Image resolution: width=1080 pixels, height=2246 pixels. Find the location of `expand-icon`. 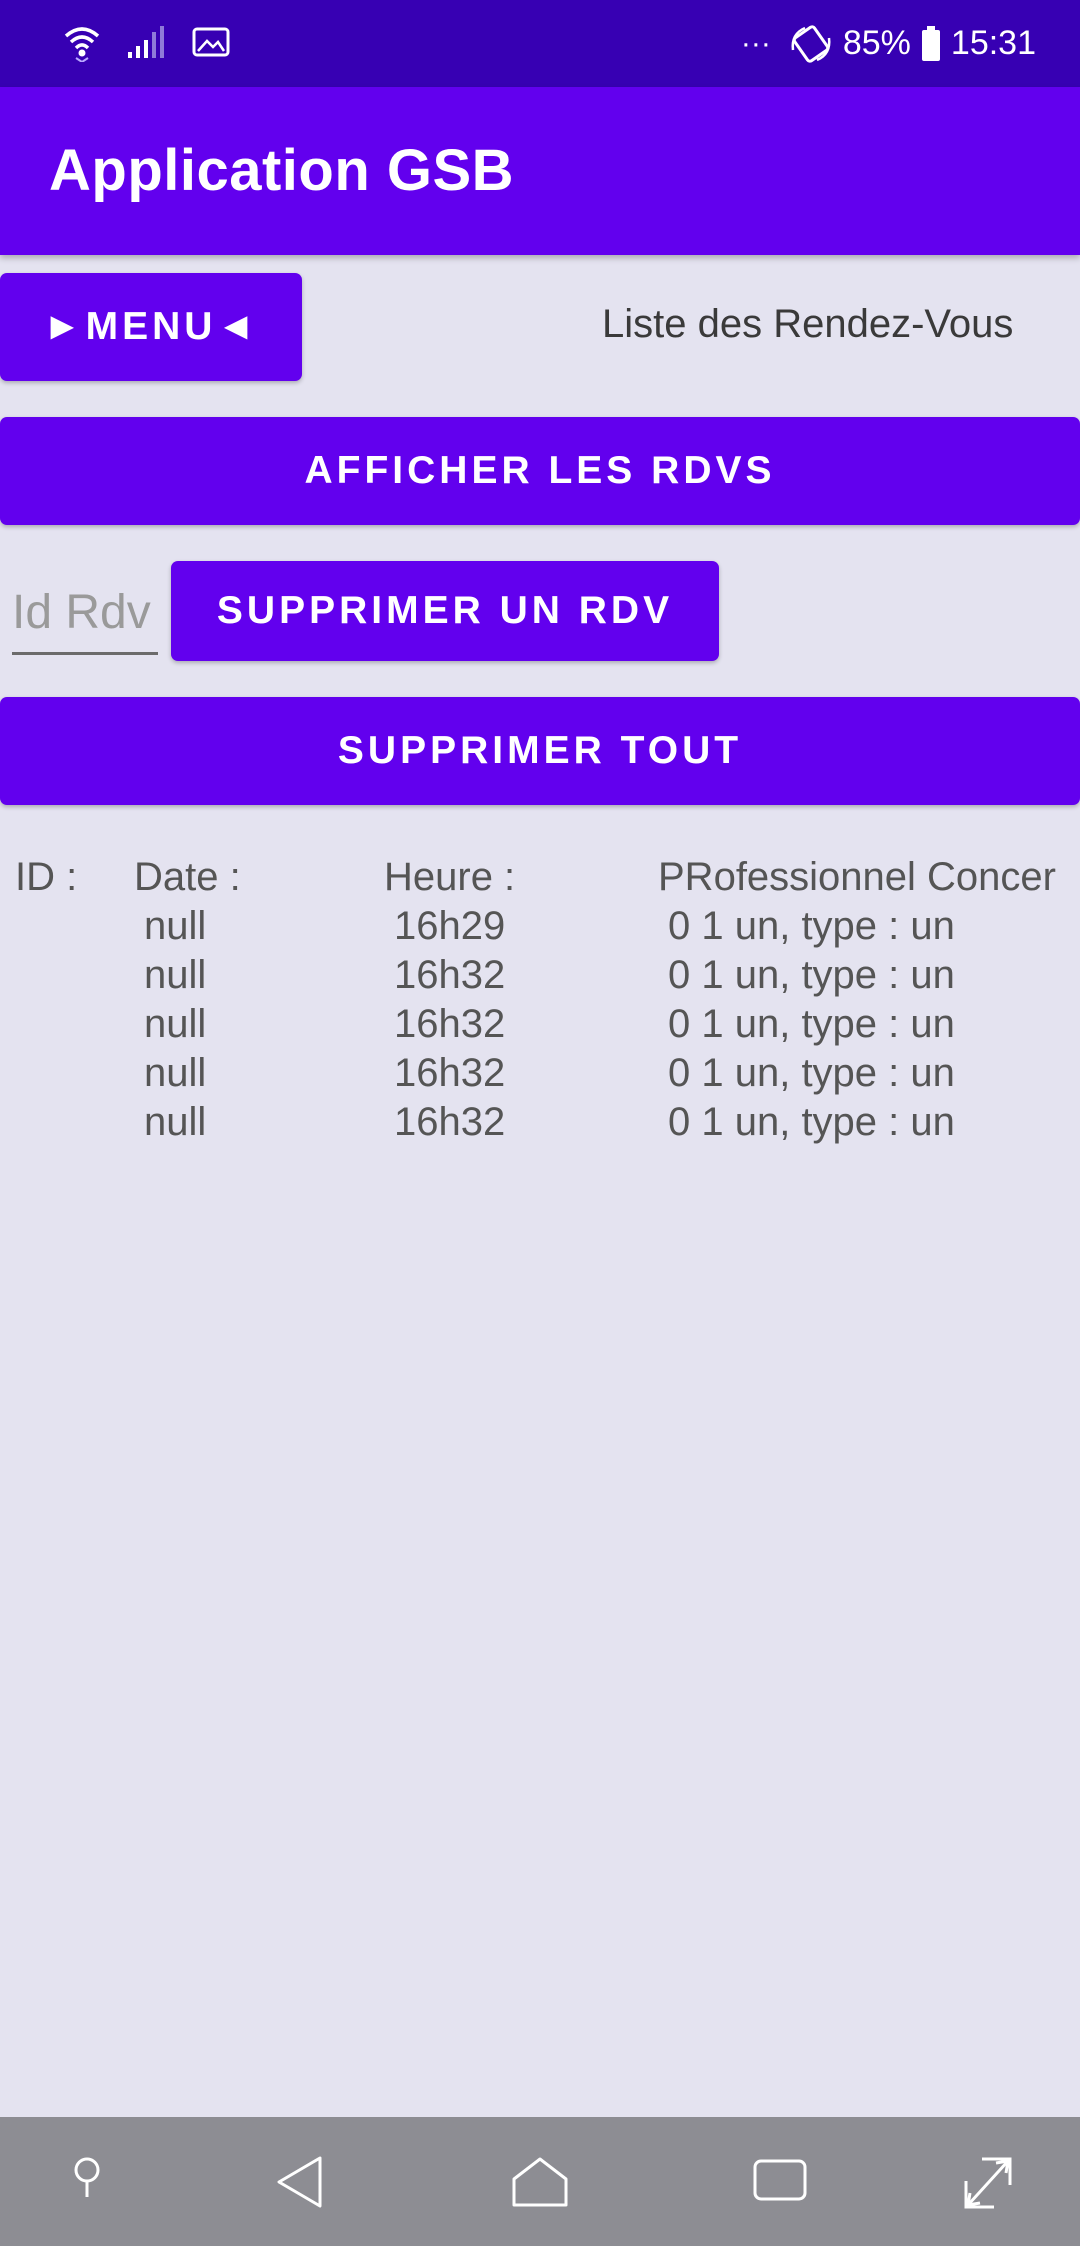

expand-icon is located at coordinates (988, 2183).